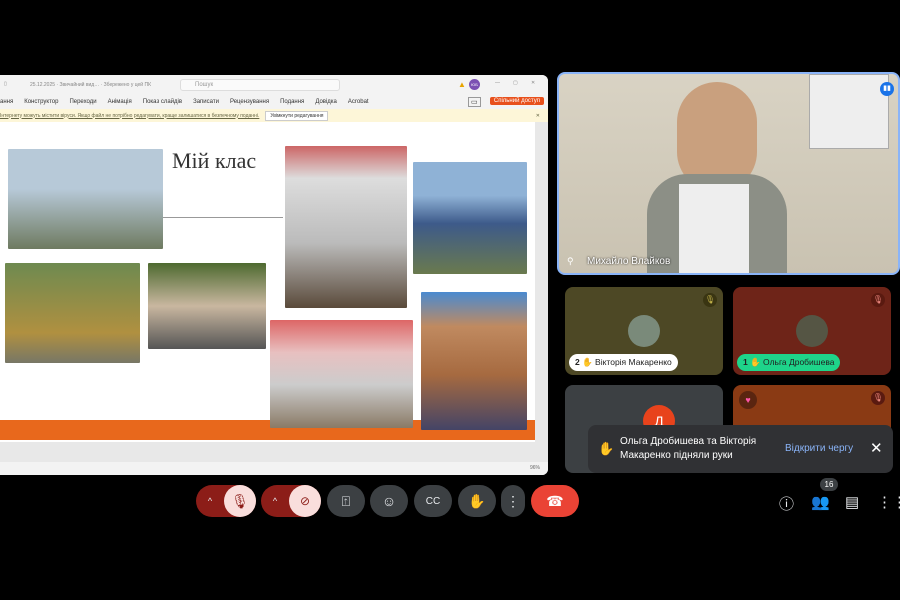 Image resolution: width=900 pixels, height=600 pixels. I want to click on speaking-indicator-icon: ▮▮, so click(887, 89).